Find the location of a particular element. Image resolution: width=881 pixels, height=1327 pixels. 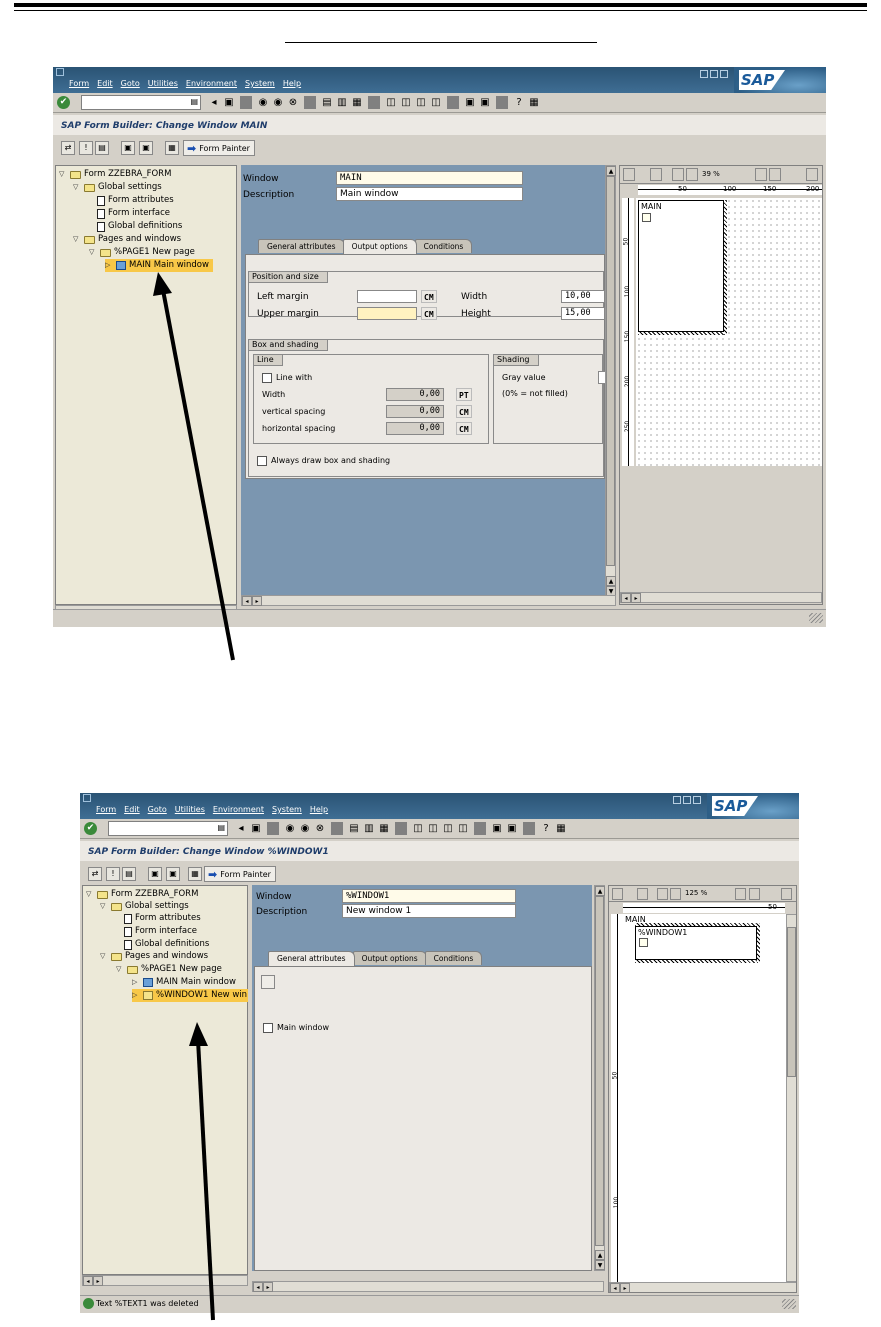

height-field: 15,00 is located at coordinates (583, 313).